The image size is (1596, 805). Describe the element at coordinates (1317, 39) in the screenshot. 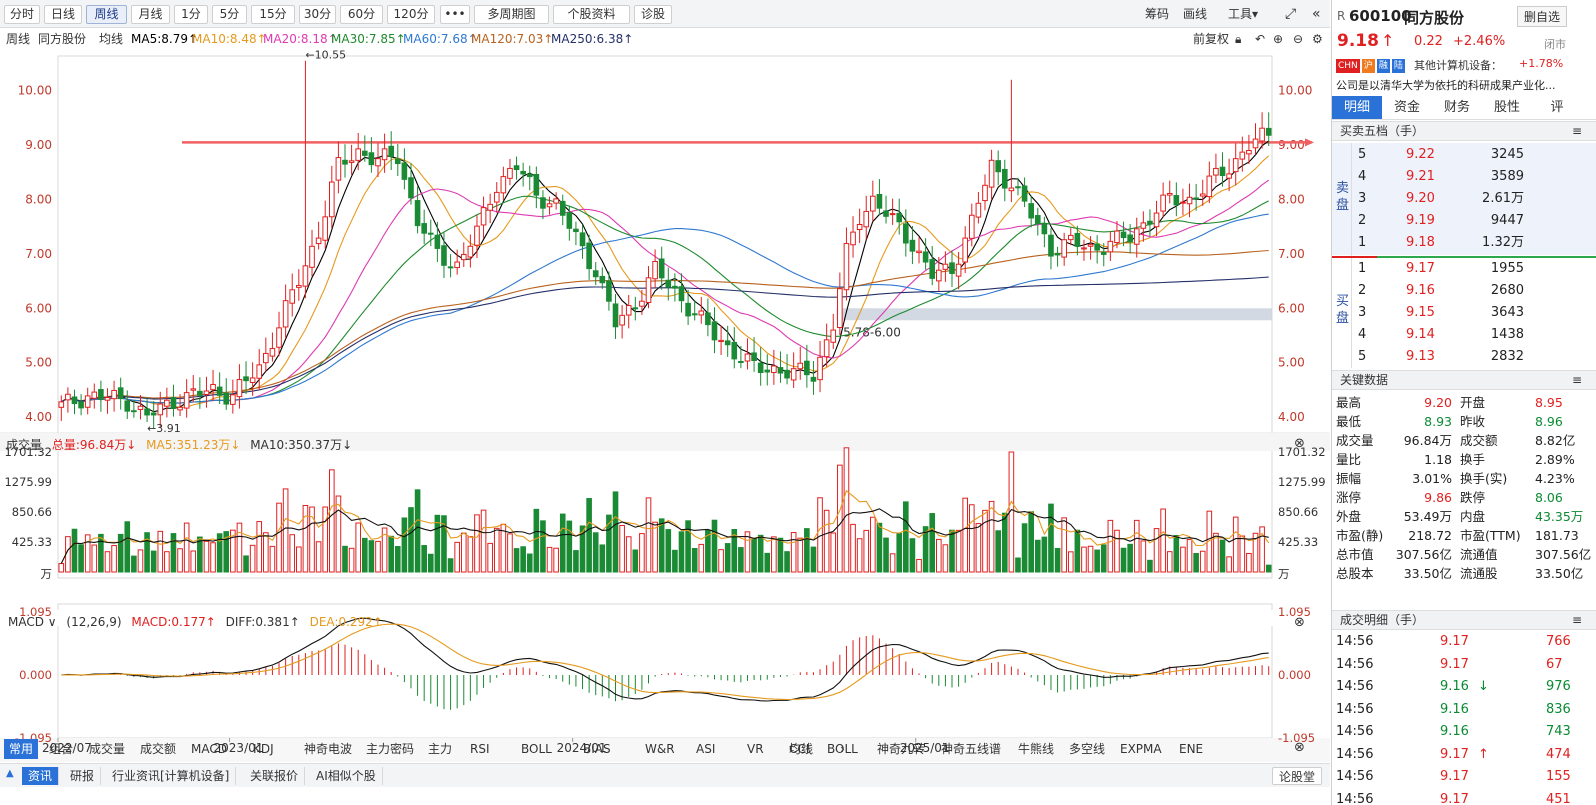

I see `settings-icon: ⚙` at that location.